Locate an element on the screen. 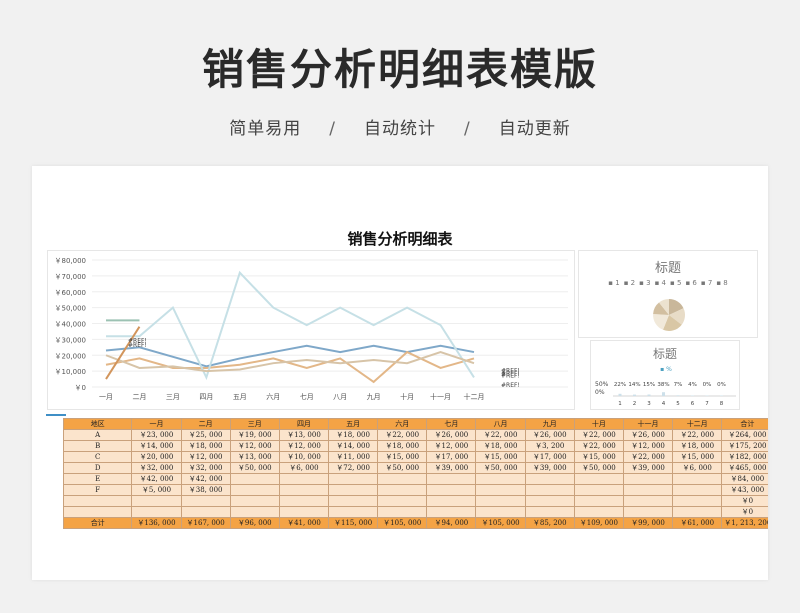 The width and height of the screenshot is (800, 613). table-total-cell: ￥61, 000 is located at coordinates (697, 523).